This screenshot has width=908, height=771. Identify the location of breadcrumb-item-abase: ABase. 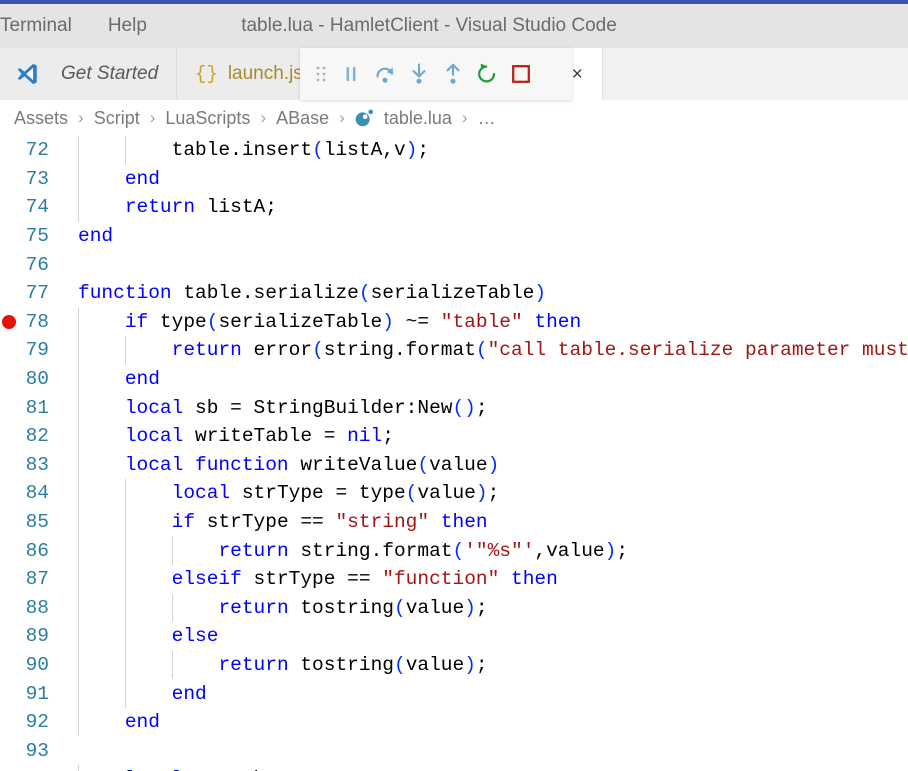
(302, 118).